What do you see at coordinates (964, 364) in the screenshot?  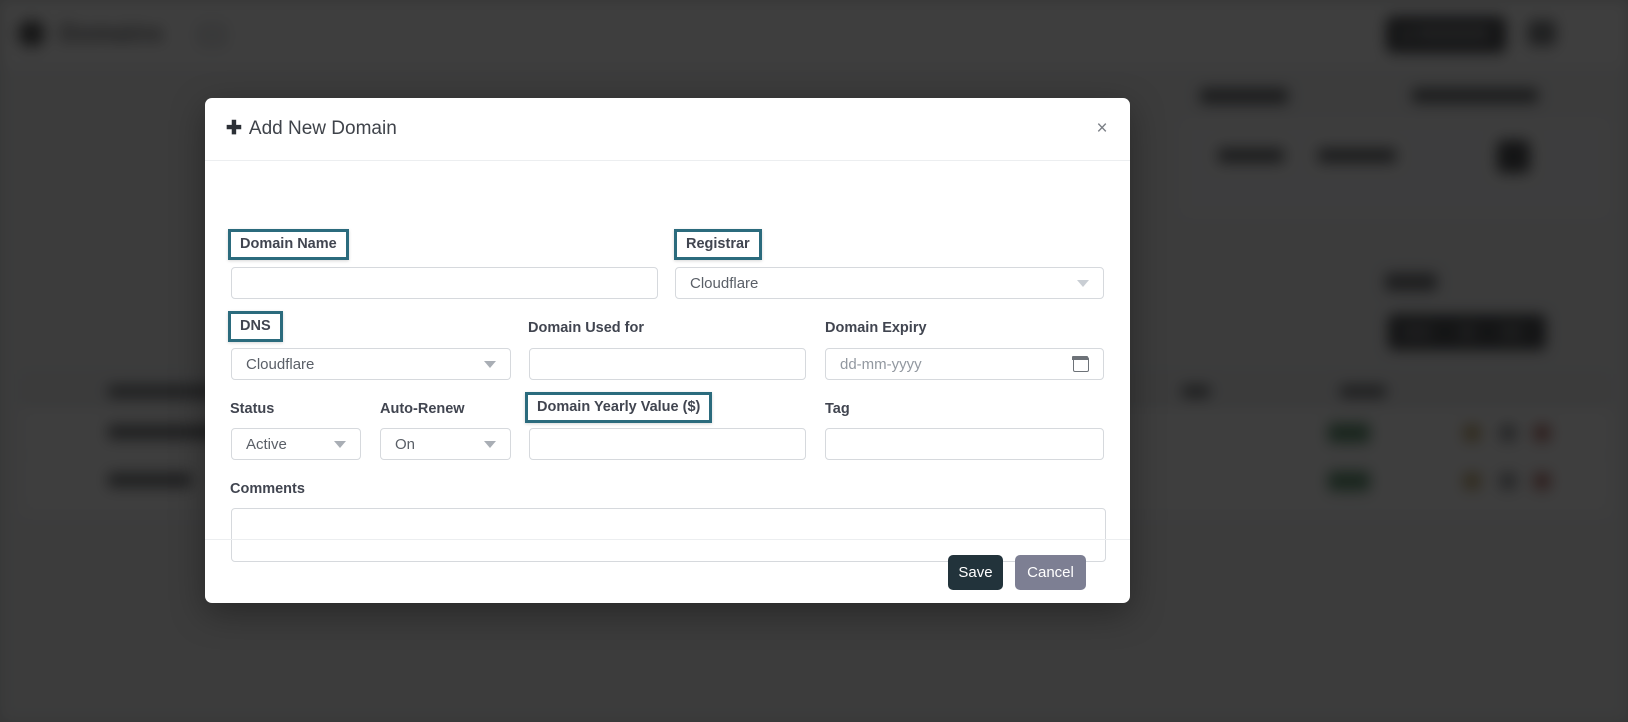 I see `domain-expiry-input` at bounding box center [964, 364].